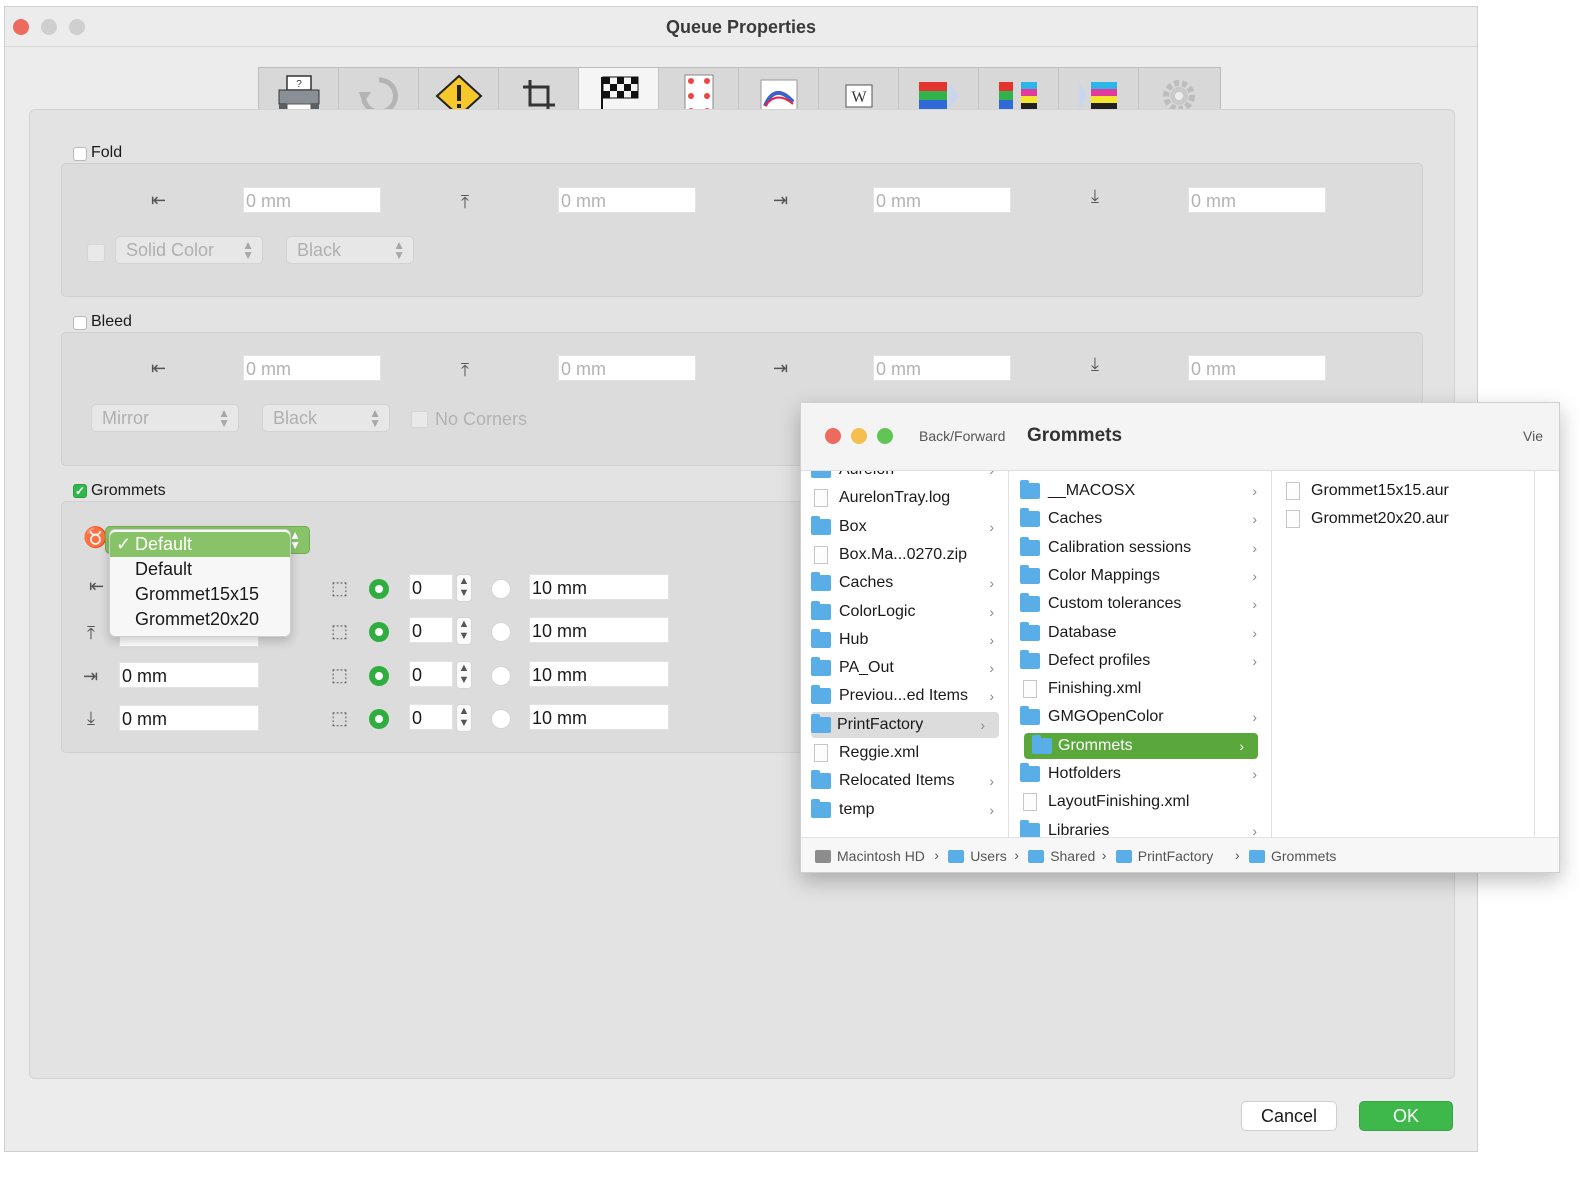 The height and width of the screenshot is (1186, 1596). Describe the element at coordinates (881, 856) in the screenshot. I see `path-segment: Macintosh HD` at that location.